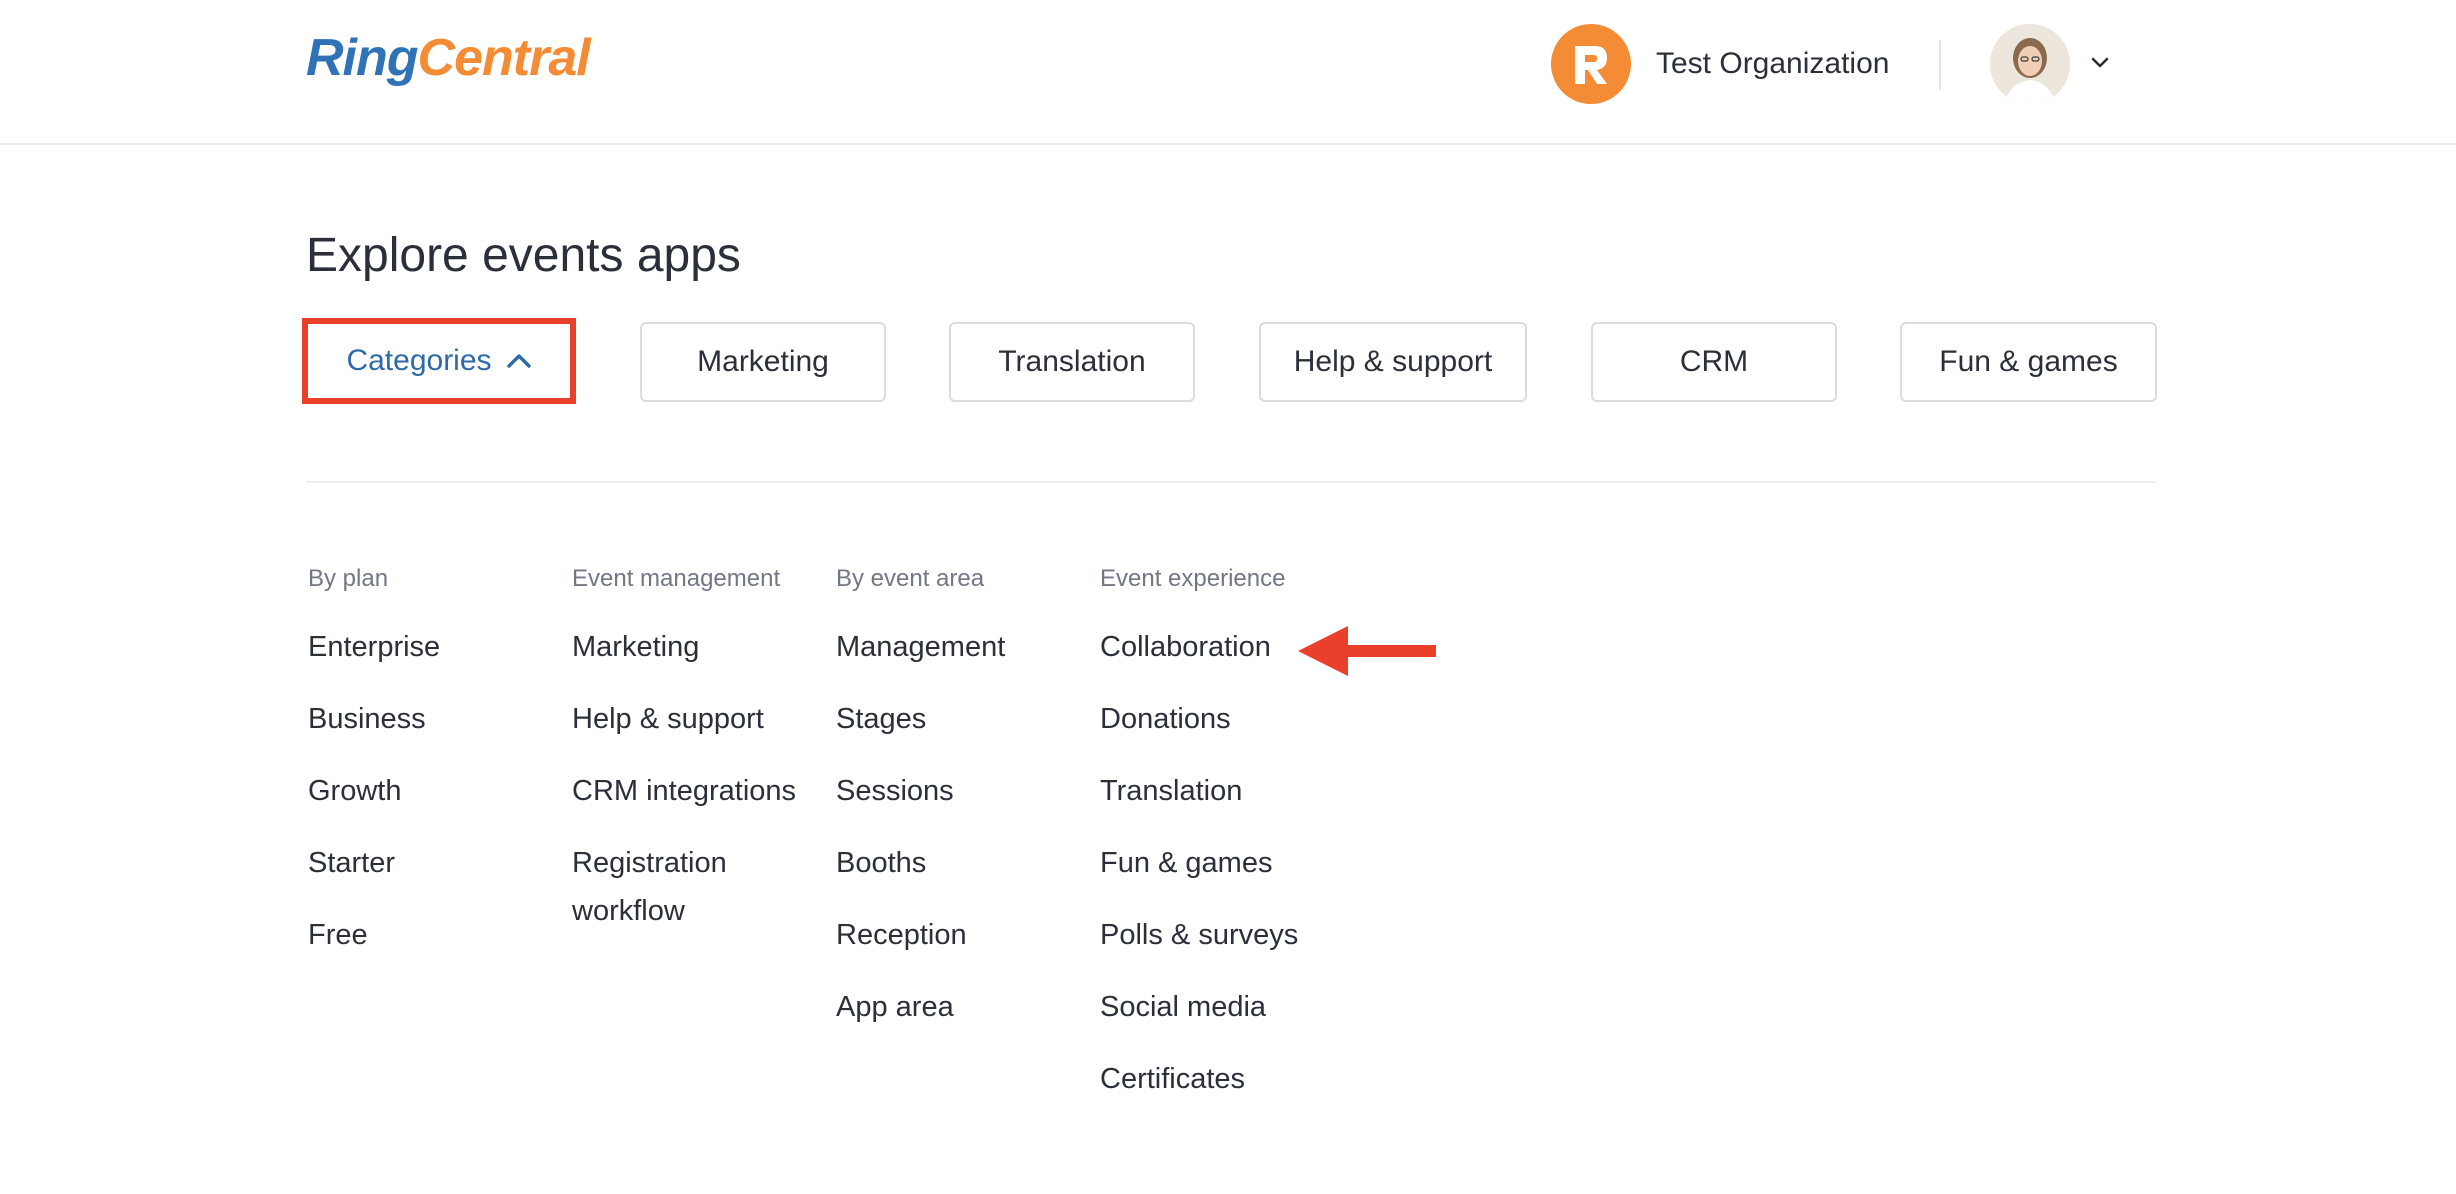  What do you see at coordinates (1393, 362) in the screenshot?
I see `chip-help-support: Help & support` at bounding box center [1393, 362].